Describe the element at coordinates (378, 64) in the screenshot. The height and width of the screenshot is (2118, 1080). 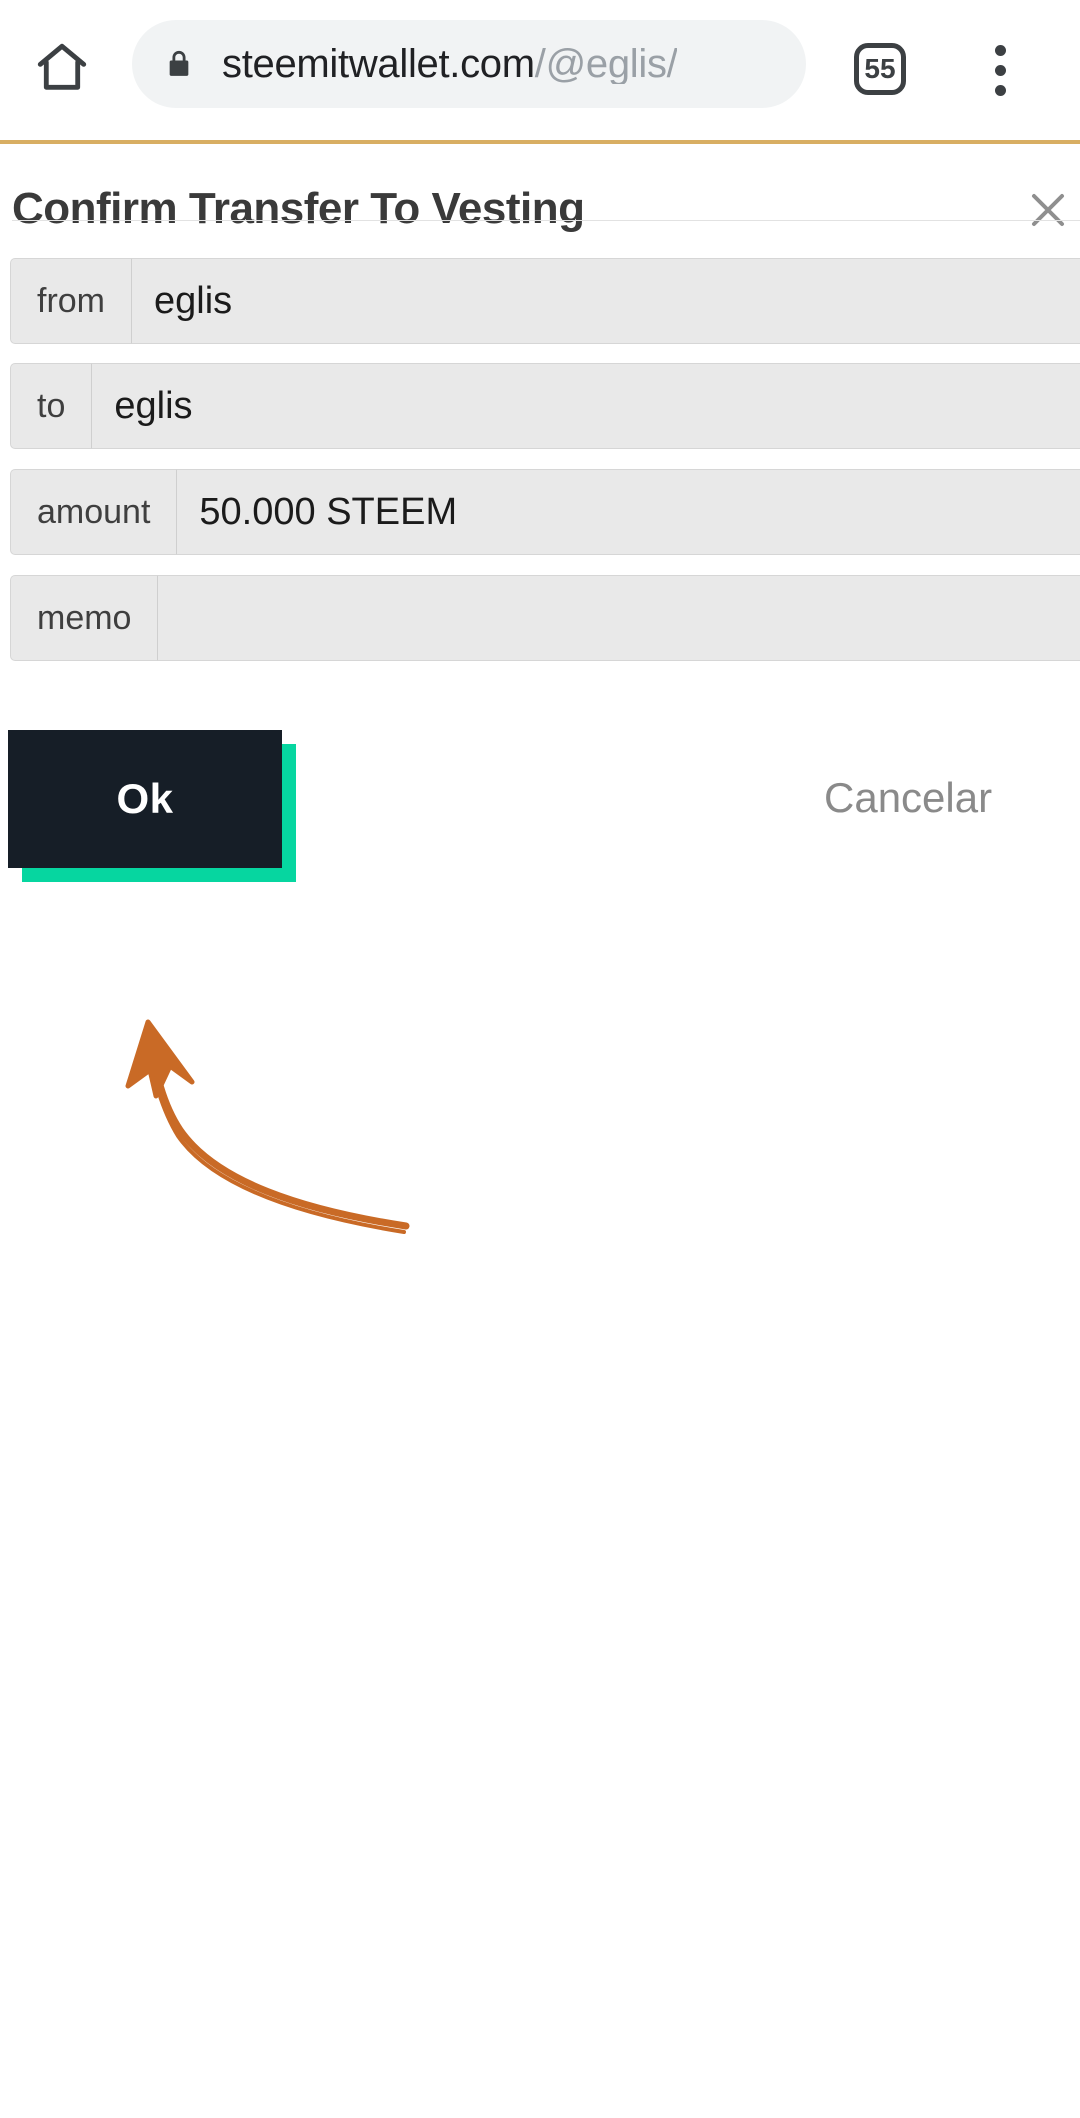
I see `url-domain: steemitwallet.com` at that location.